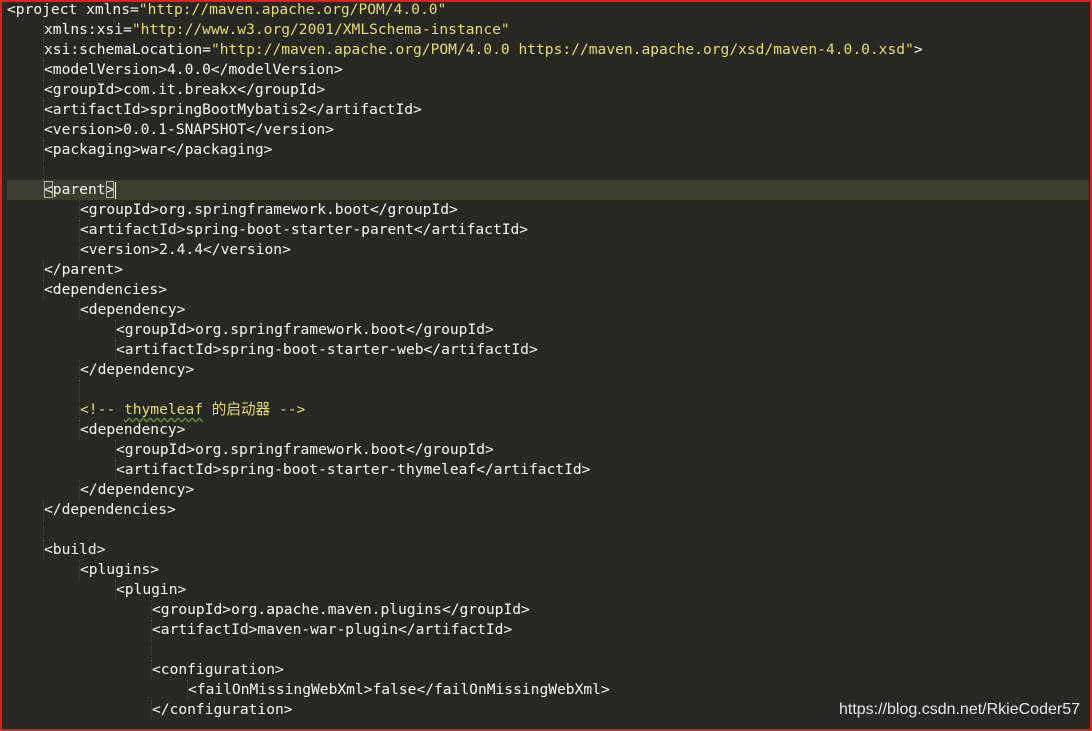 This screenshot has height=731, width=1092. Describe the element at coordinates (548, 490) in the screenshot. I see `code-line-25: </dependency>` at that location.